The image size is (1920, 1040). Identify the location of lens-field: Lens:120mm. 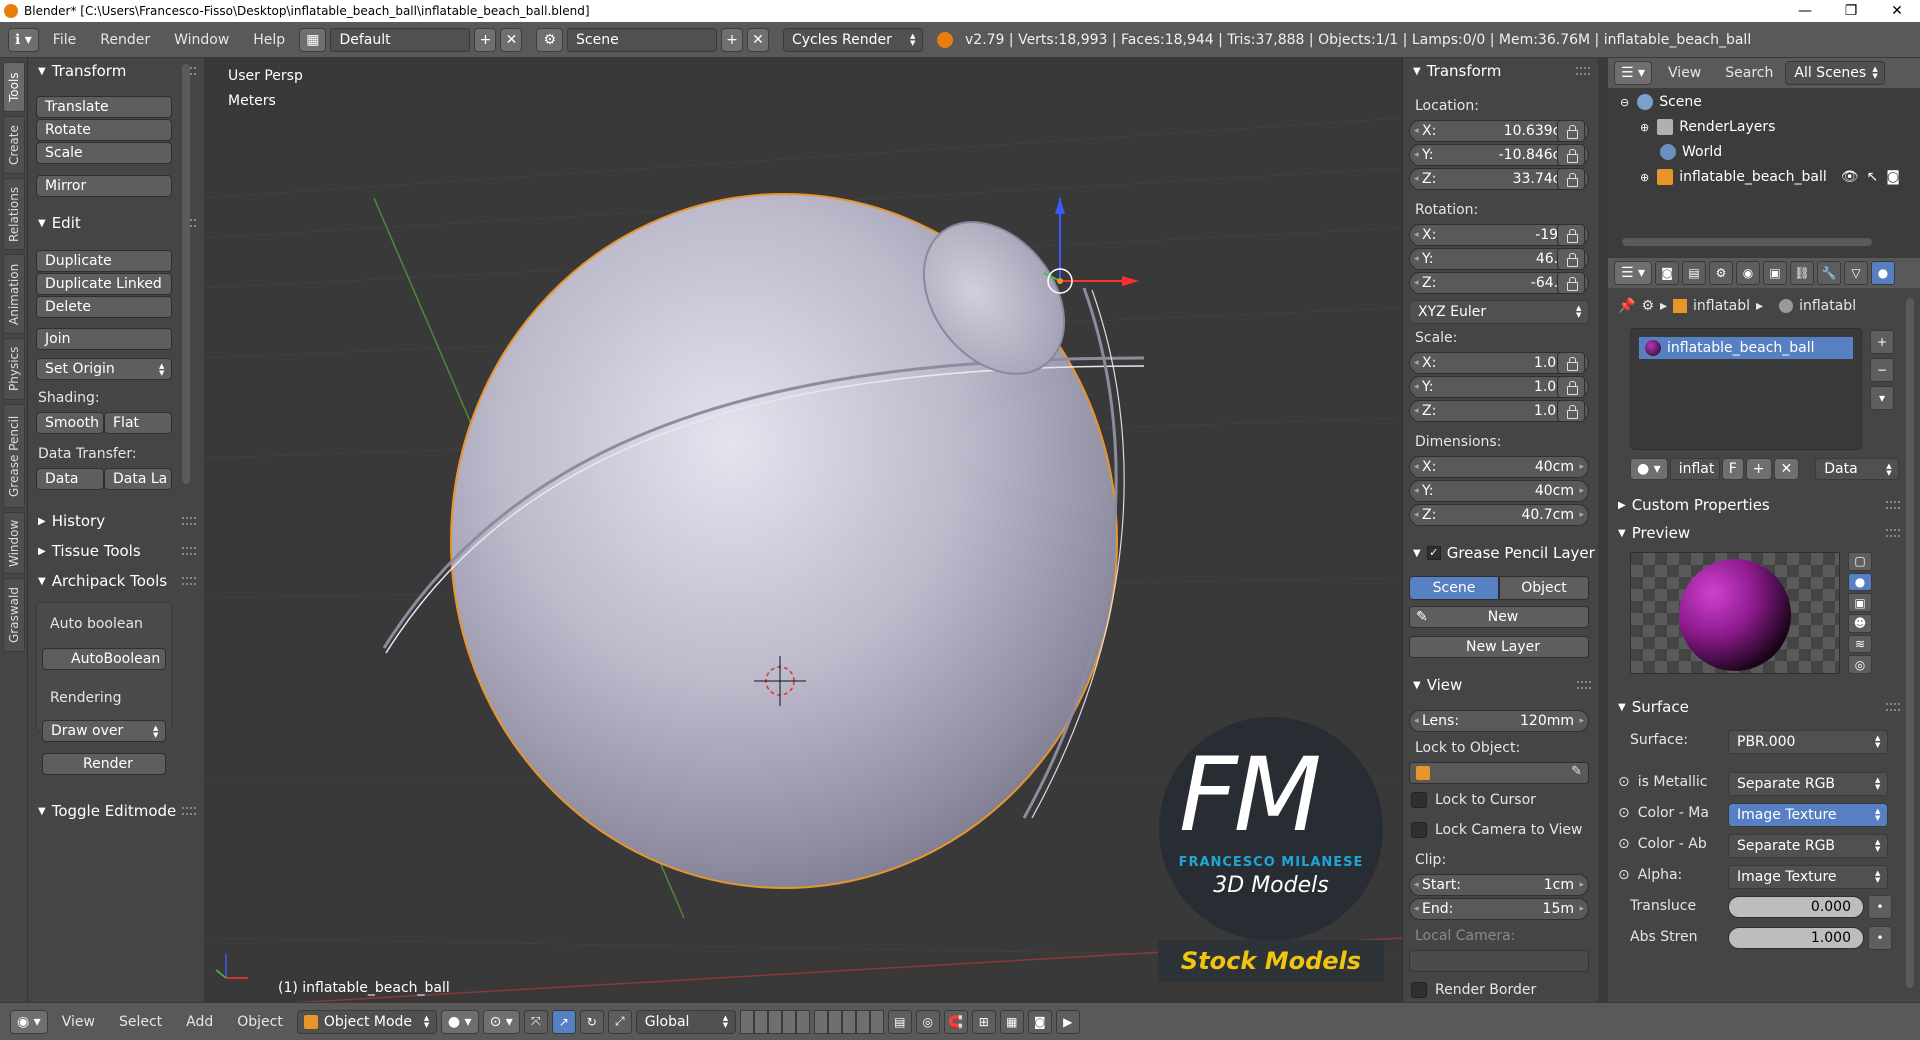
(1499, 721).